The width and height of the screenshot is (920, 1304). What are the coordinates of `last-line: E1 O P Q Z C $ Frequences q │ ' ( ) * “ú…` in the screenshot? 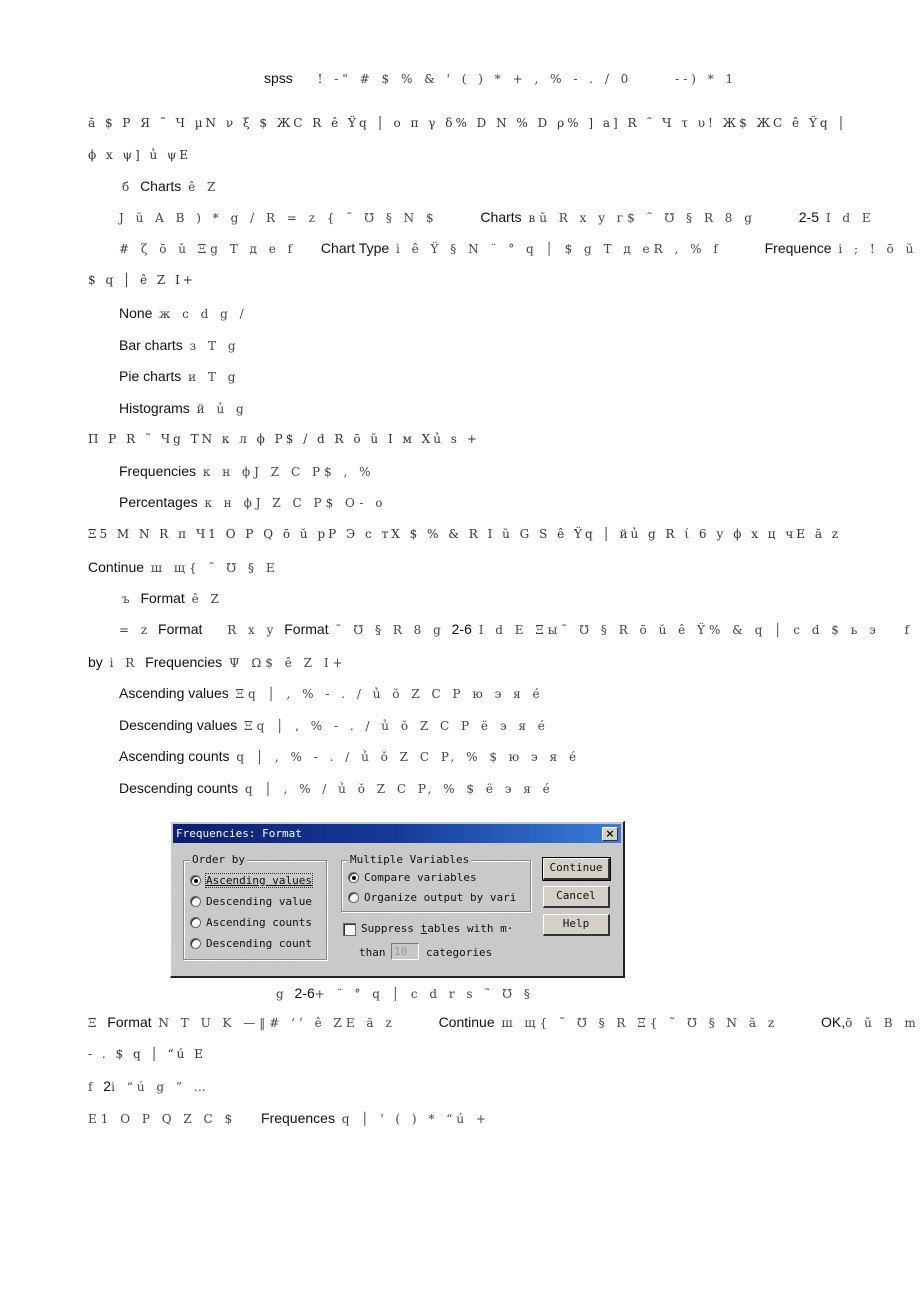 It's located at (289, 1118).